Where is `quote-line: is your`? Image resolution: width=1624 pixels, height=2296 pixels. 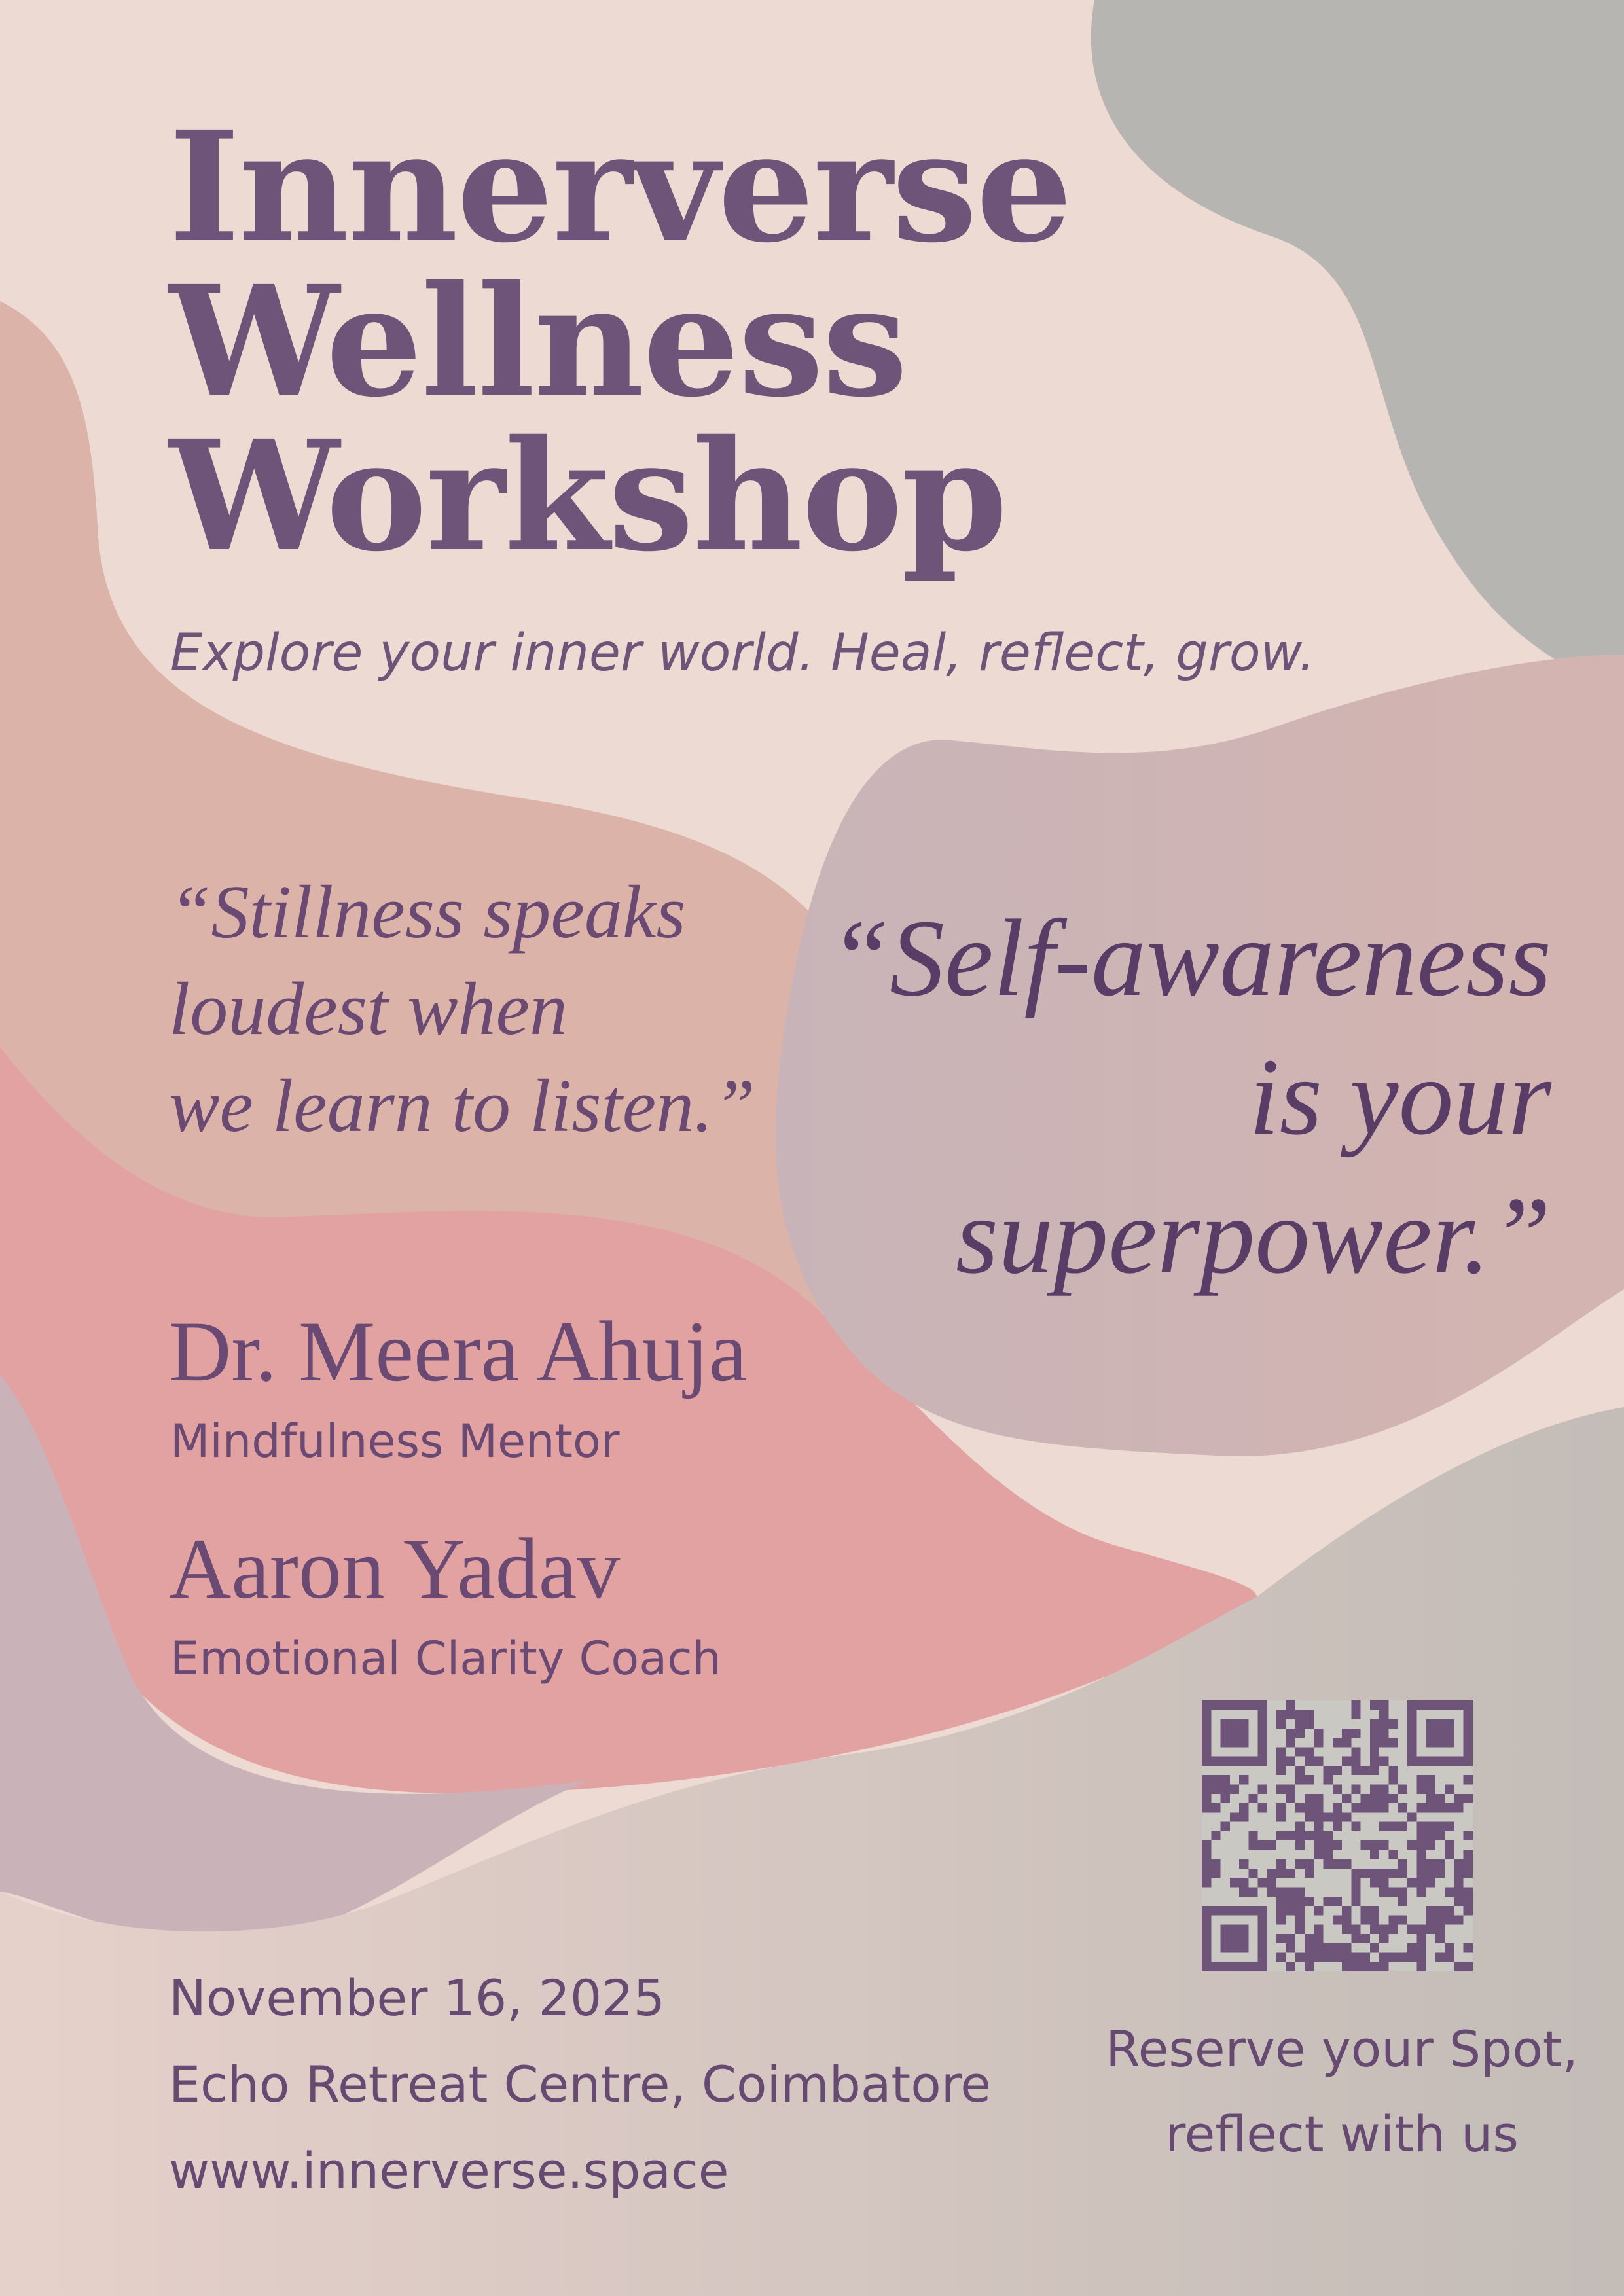
quote-line: is your is located at coordinates (1400, 1097).